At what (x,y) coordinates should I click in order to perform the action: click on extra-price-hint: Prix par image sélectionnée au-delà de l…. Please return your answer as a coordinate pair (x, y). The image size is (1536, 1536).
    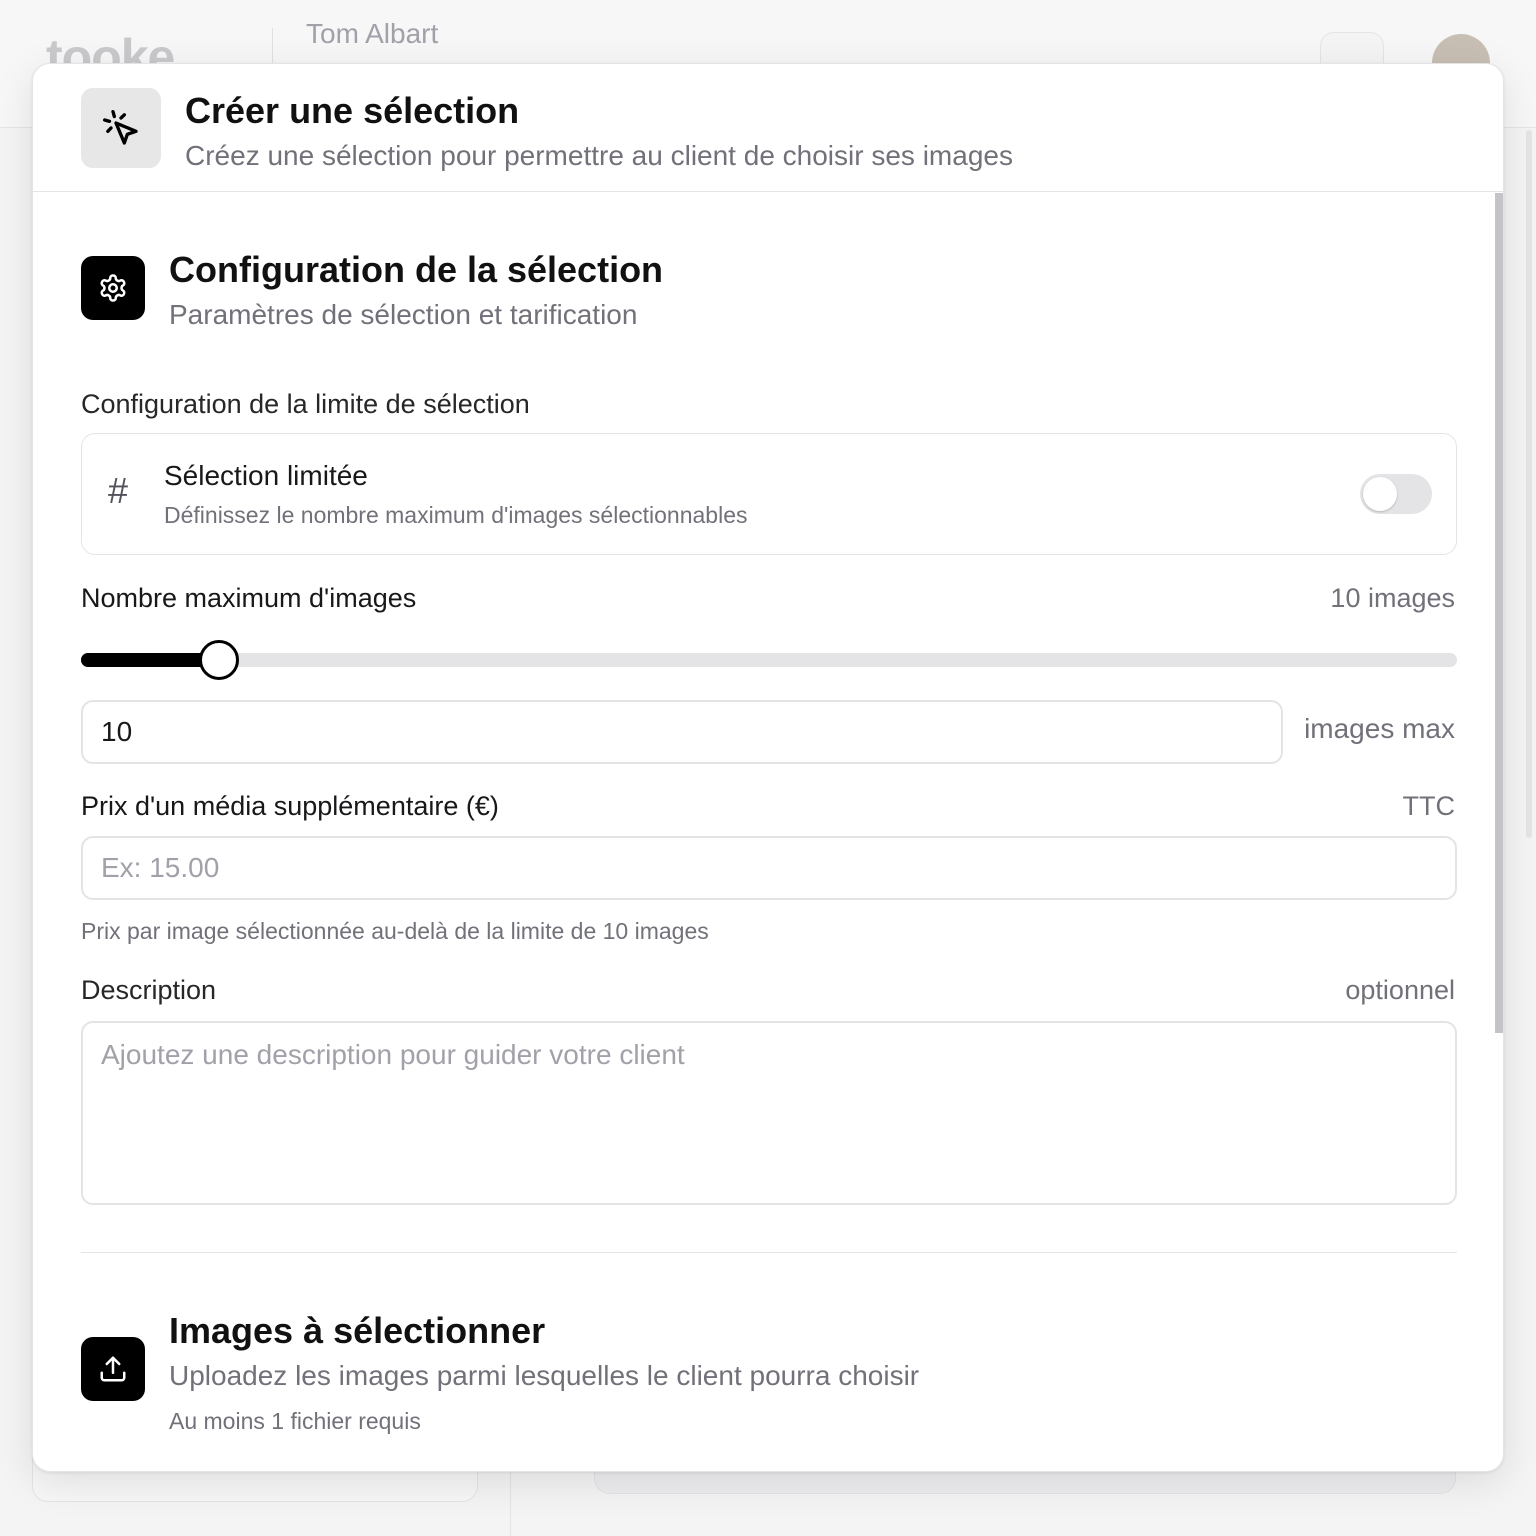
    Looking at the image, I should click on (395, 931).